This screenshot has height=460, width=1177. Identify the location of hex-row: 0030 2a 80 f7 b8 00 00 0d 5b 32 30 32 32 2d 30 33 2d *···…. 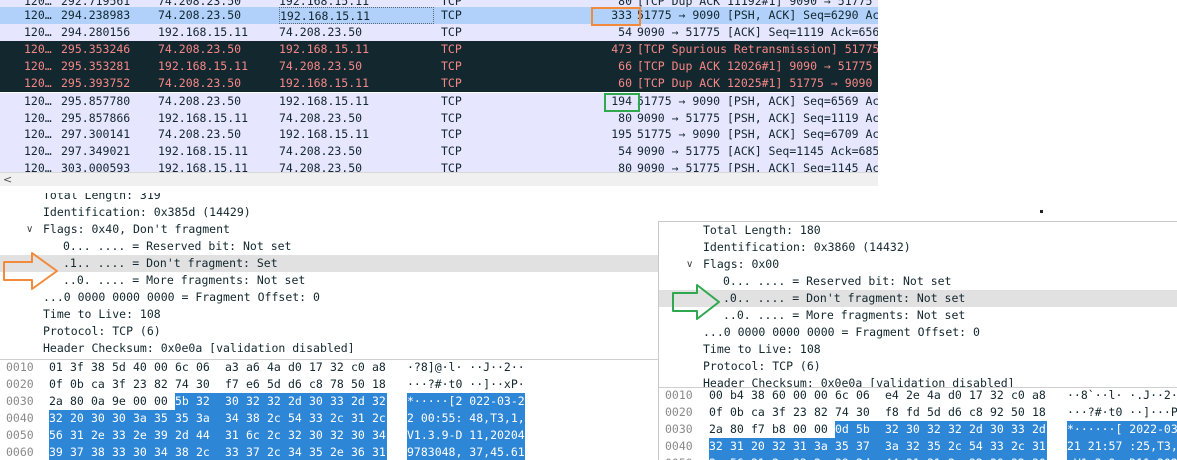
(918, 429).